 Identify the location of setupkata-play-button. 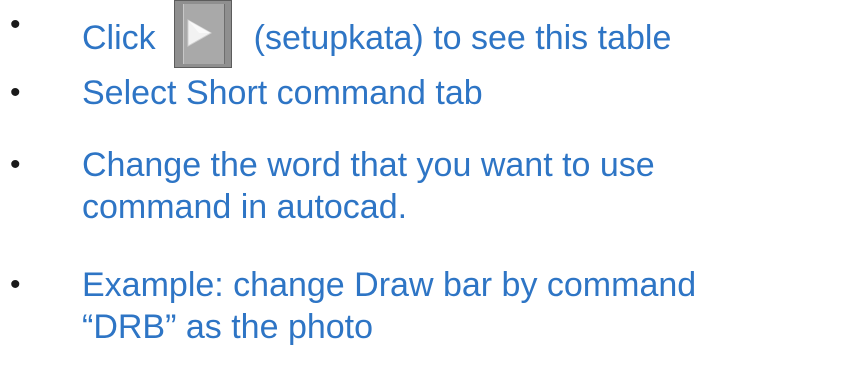
(202, 34).